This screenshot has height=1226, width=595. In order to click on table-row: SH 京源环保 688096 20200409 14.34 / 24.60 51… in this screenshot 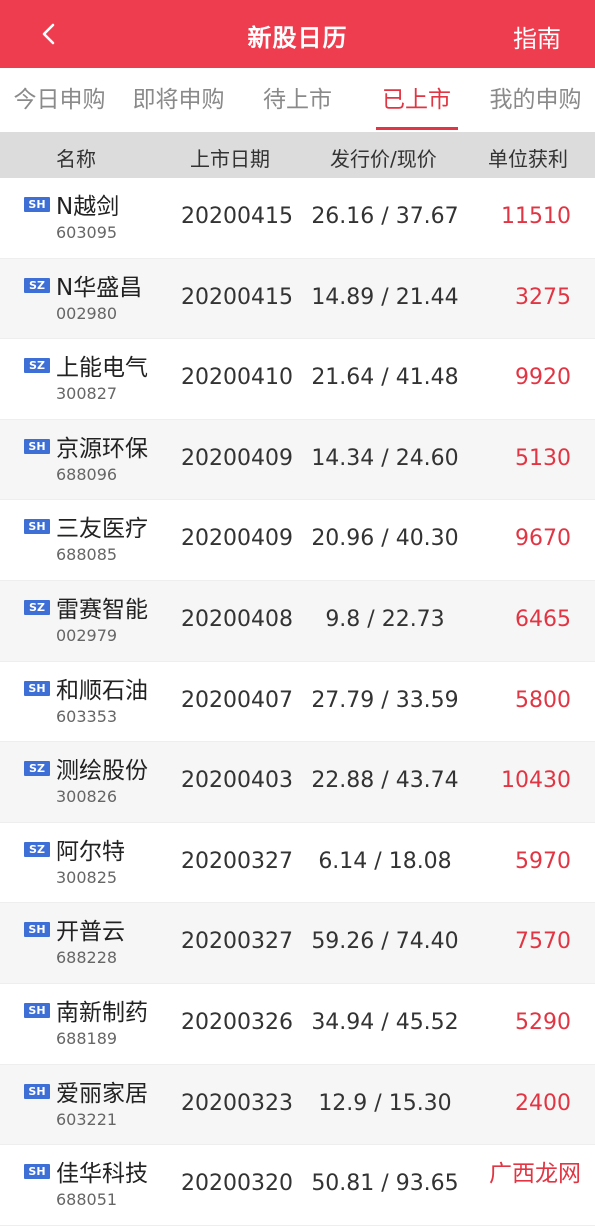, I will do `click(297, 460)`.